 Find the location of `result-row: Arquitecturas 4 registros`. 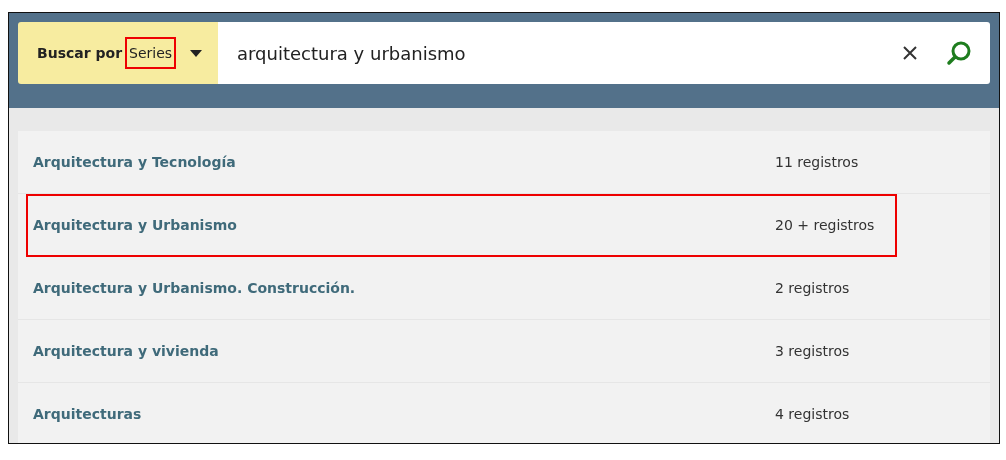

result-row: Arquitecturas 4 registros is located at coordinates (504, 413).